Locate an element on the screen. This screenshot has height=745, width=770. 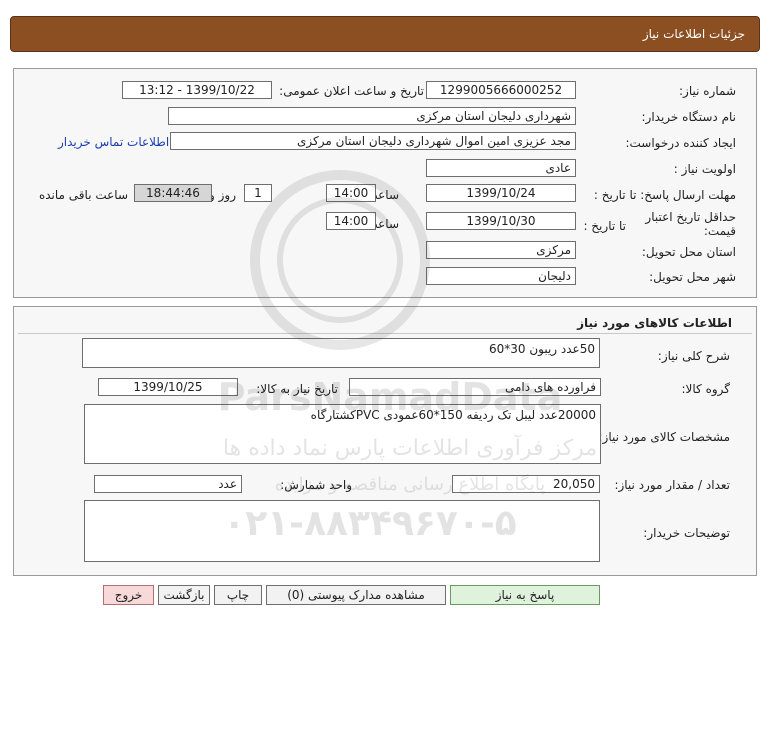
city-field: دلیجان is located at coordinates (501, 276).